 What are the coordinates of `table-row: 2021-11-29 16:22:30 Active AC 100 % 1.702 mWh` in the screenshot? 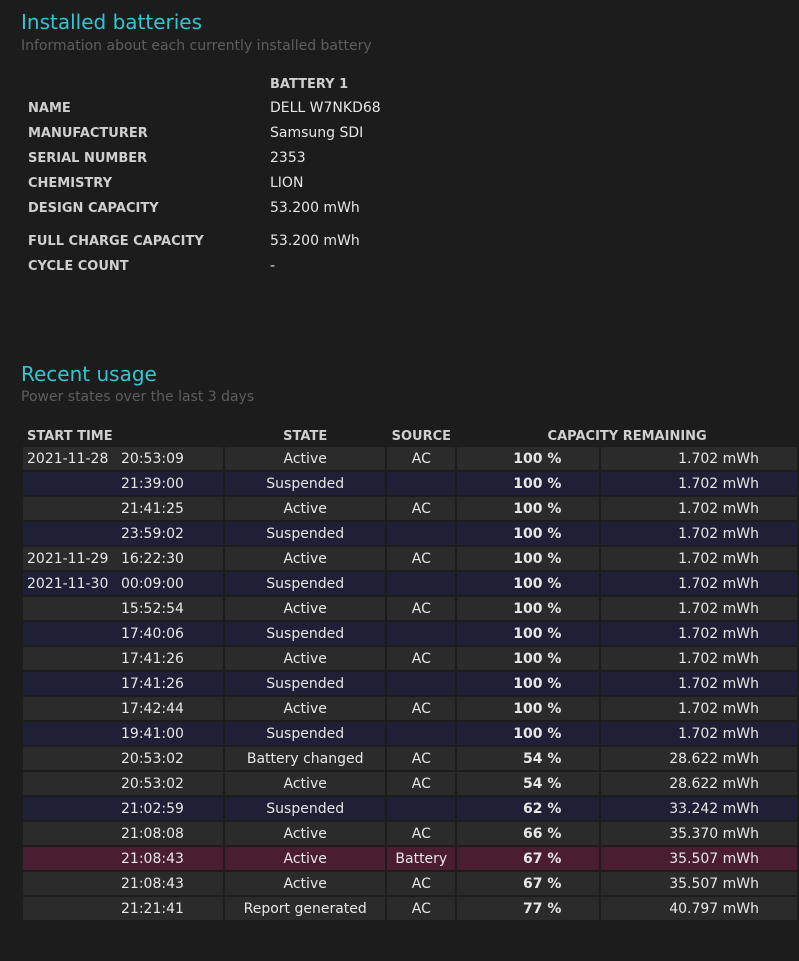 It's located at (410, 558).